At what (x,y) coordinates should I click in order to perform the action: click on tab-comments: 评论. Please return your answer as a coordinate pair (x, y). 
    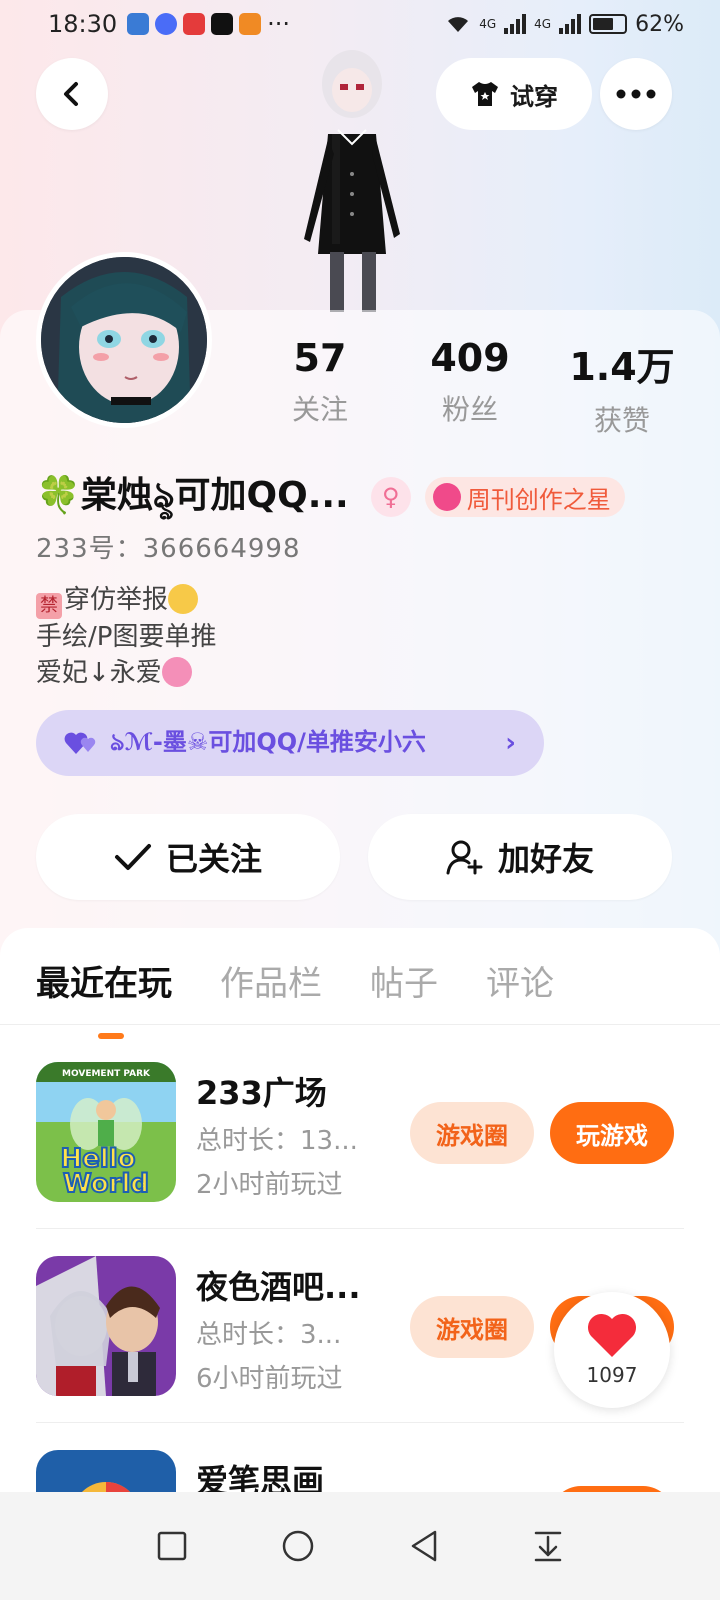
    Looking at the image, I should click on (520, 980).